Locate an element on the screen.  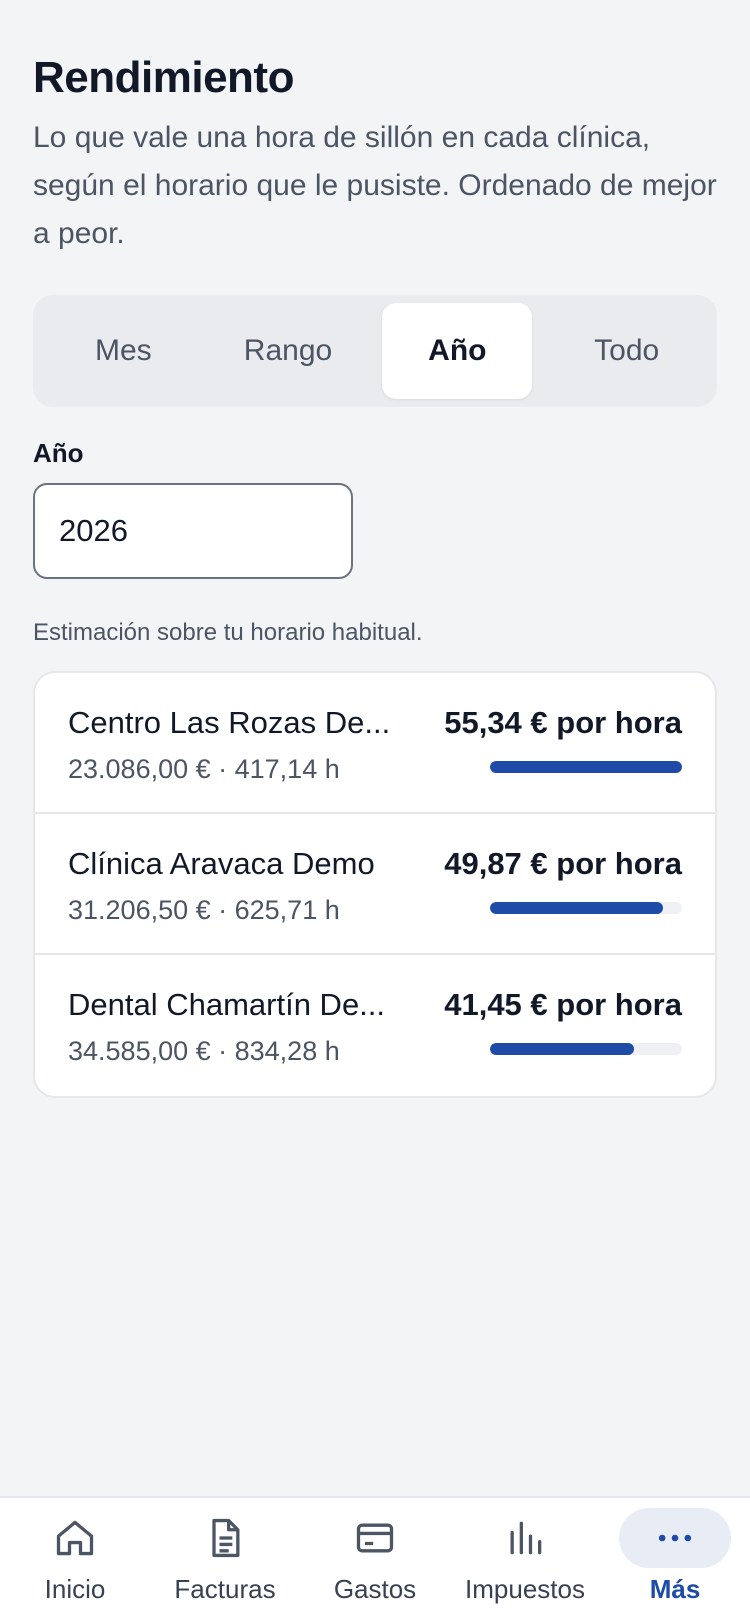
page-title: Rendimiento is located at coordinates (163, 77).